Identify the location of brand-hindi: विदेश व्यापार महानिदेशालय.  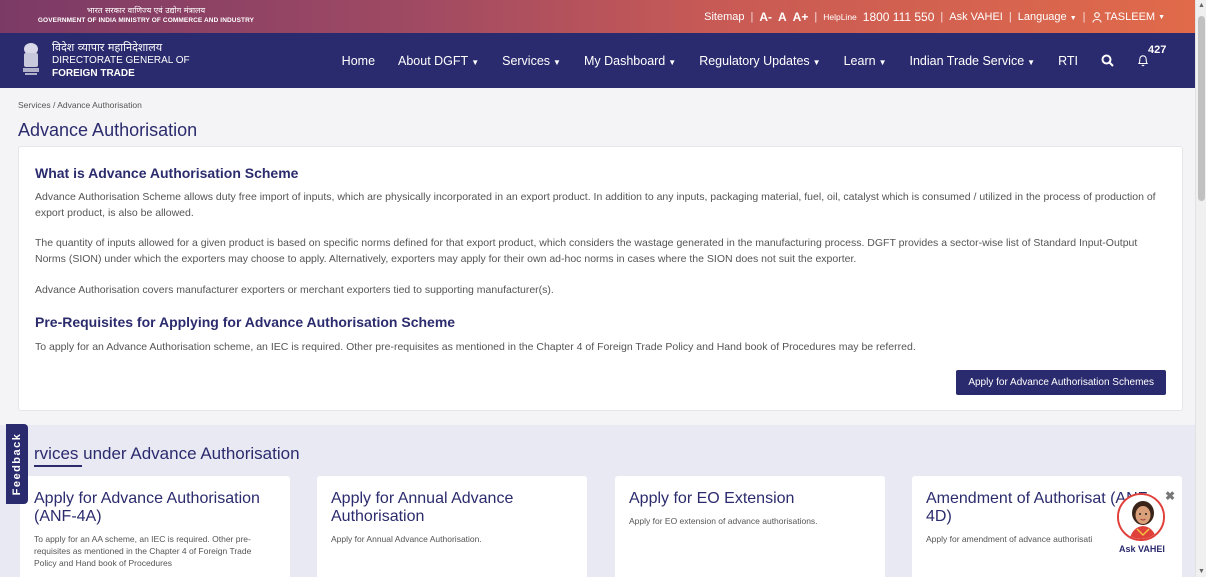
(107, 47).